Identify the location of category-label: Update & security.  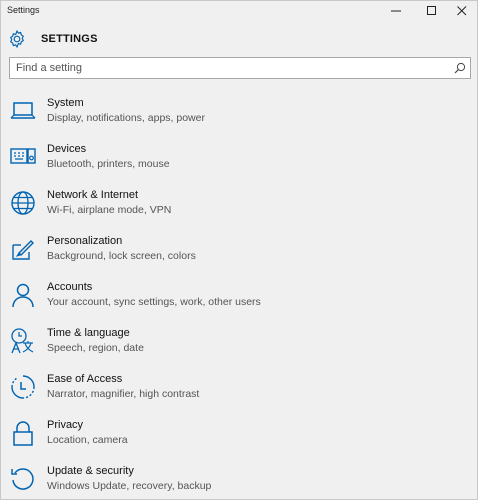
(90, 471).